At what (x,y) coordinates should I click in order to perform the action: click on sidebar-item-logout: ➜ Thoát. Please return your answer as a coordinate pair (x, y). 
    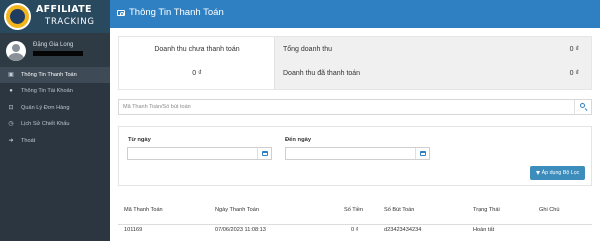
    Looking at the image, I should click on (55, 141).